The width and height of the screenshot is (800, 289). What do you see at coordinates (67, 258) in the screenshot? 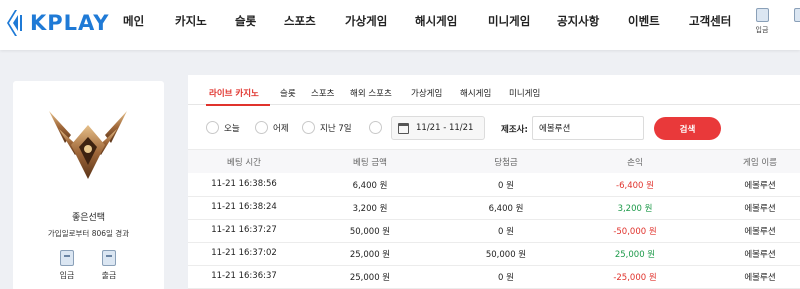
I see `deposit-icon` at bounding box center [67, 258].